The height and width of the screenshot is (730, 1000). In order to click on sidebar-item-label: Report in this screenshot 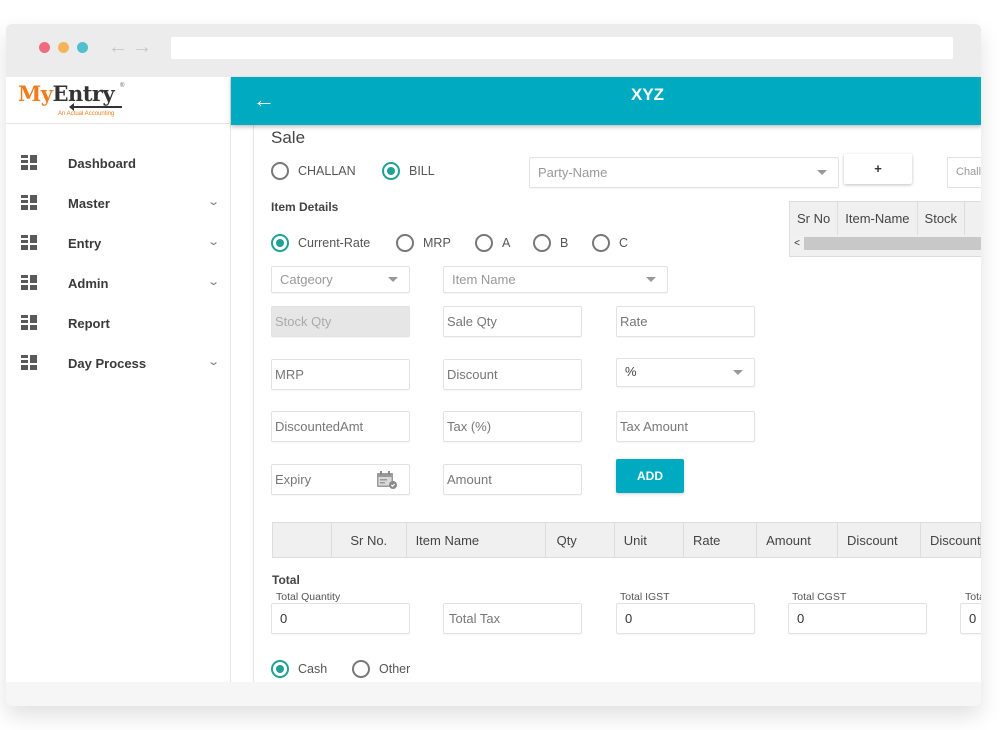, I will do `click(89, 323)`.